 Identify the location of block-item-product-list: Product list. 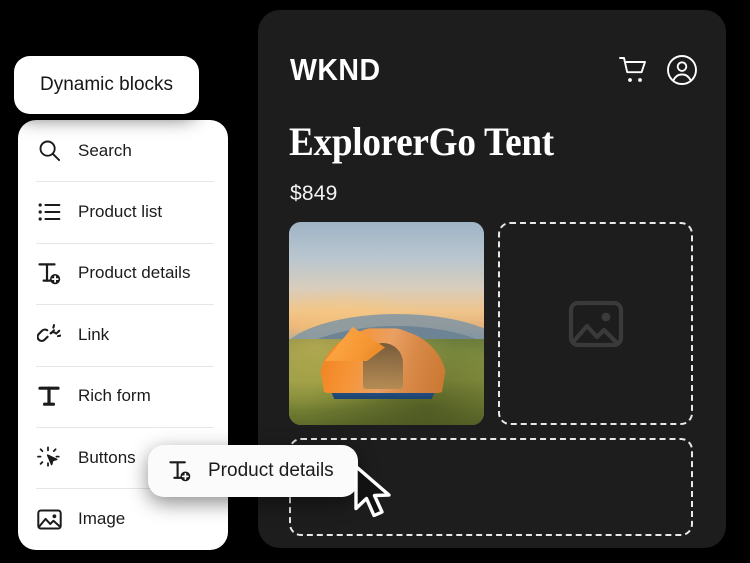
(123, 211).